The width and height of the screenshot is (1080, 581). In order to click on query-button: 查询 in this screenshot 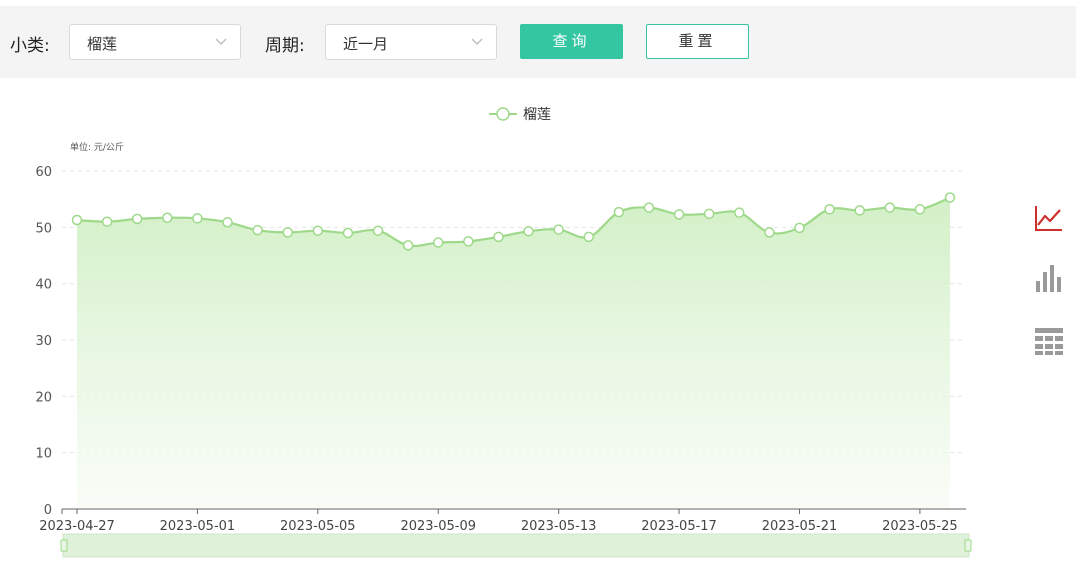, I will do `click(571, 41)`.